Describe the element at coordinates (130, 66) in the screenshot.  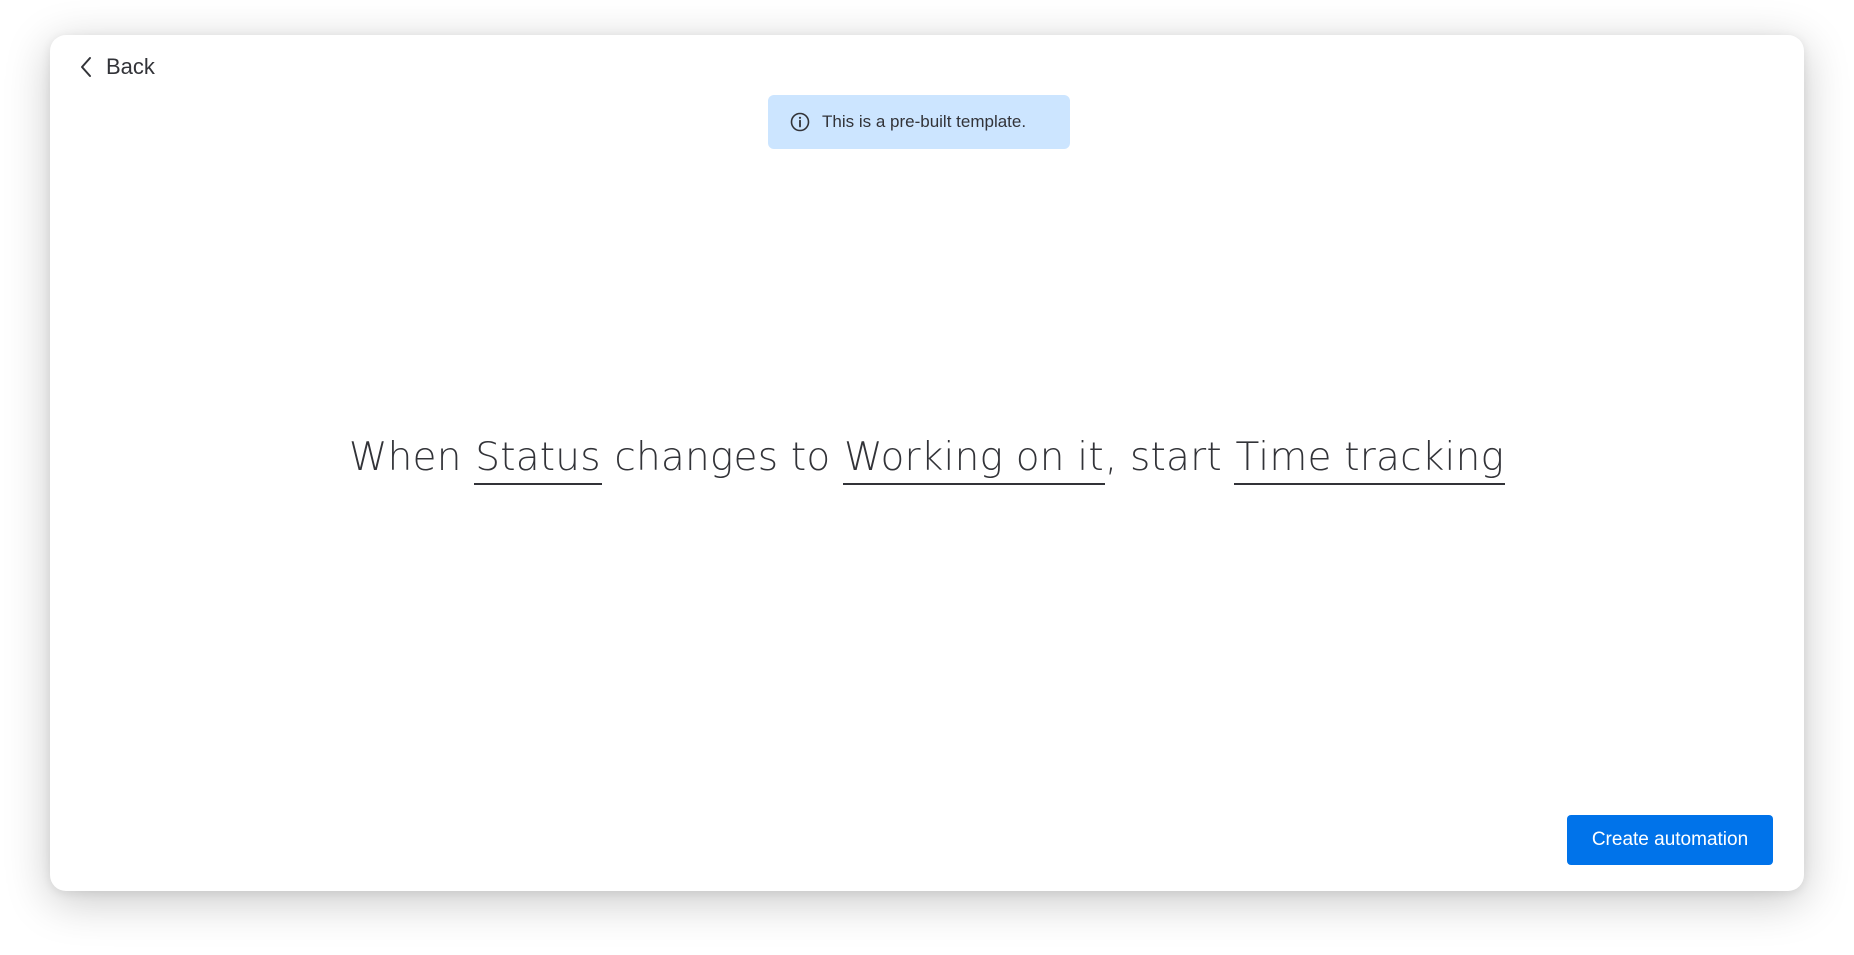
I see `back-label: Back` at that location.